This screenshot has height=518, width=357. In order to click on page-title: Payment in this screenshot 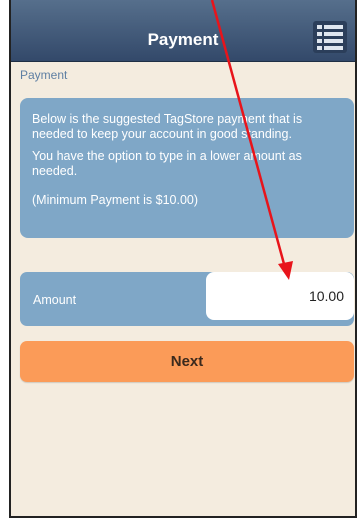, I will do `click(183, 39)`.